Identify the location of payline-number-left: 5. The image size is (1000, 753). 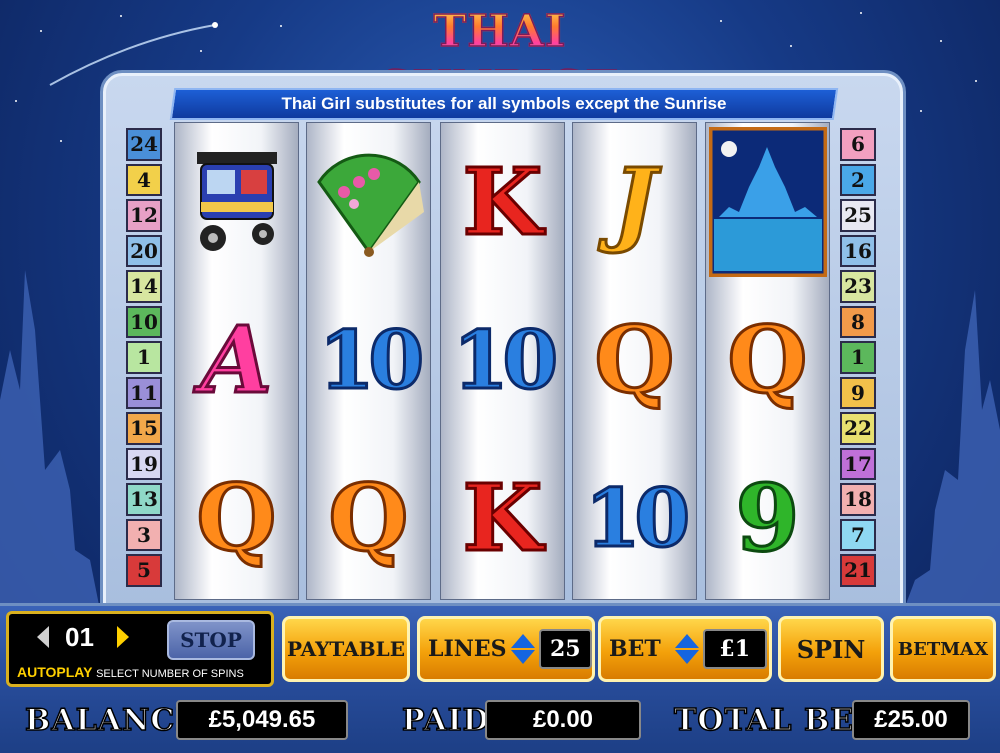
(144, 570).